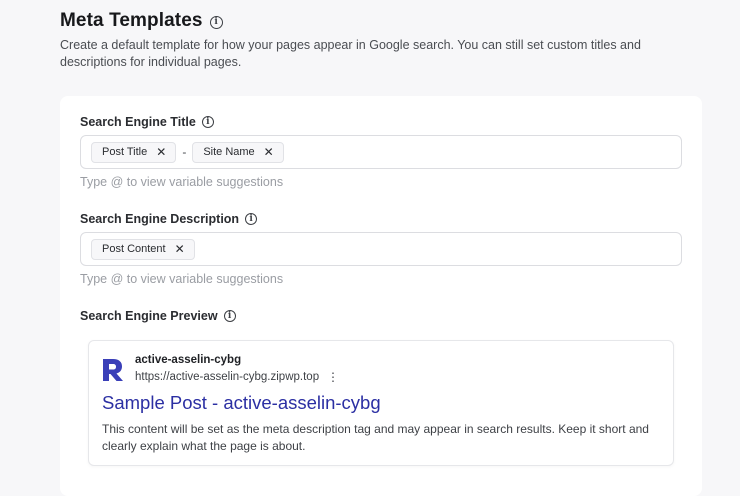 This screenshot has width=740, height=496. I want to click on title-field-label: Search Engine Title i, so click(147, 122).